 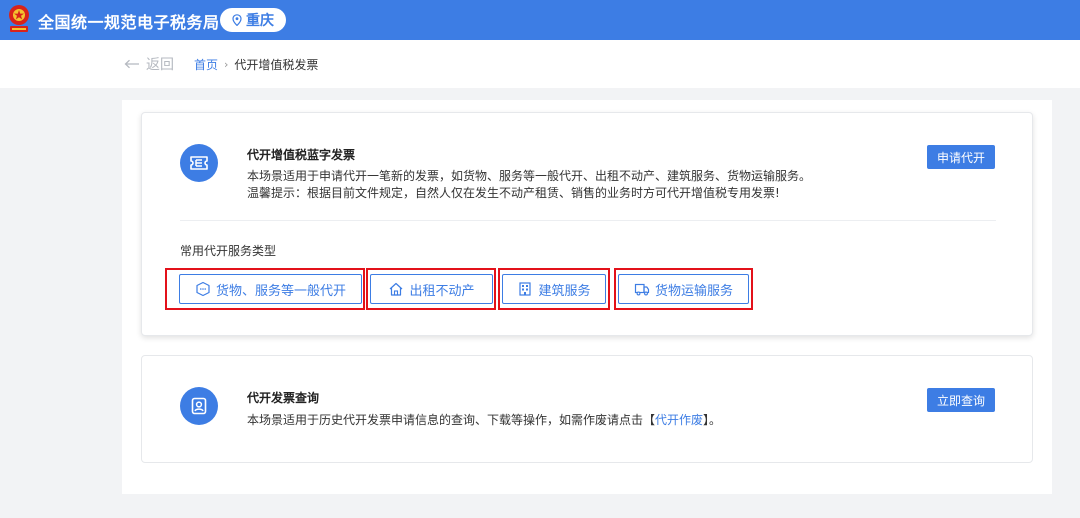 What do you see at coordinates (280, 291) in the screenshot?
I see `service-label: 货物、服务等一般代开` at bounding box center [280, 291].